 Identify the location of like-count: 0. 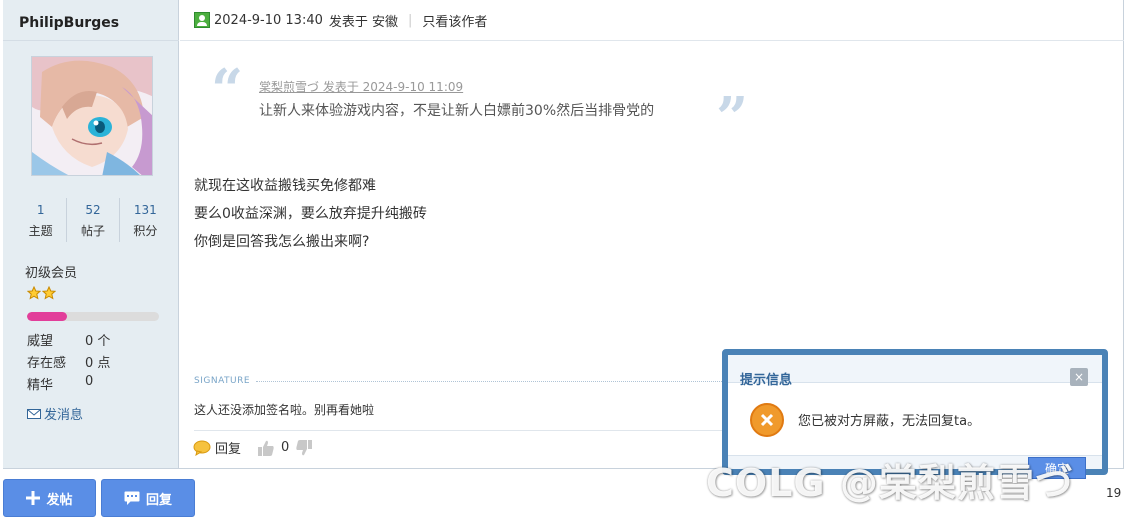
(285, 447).